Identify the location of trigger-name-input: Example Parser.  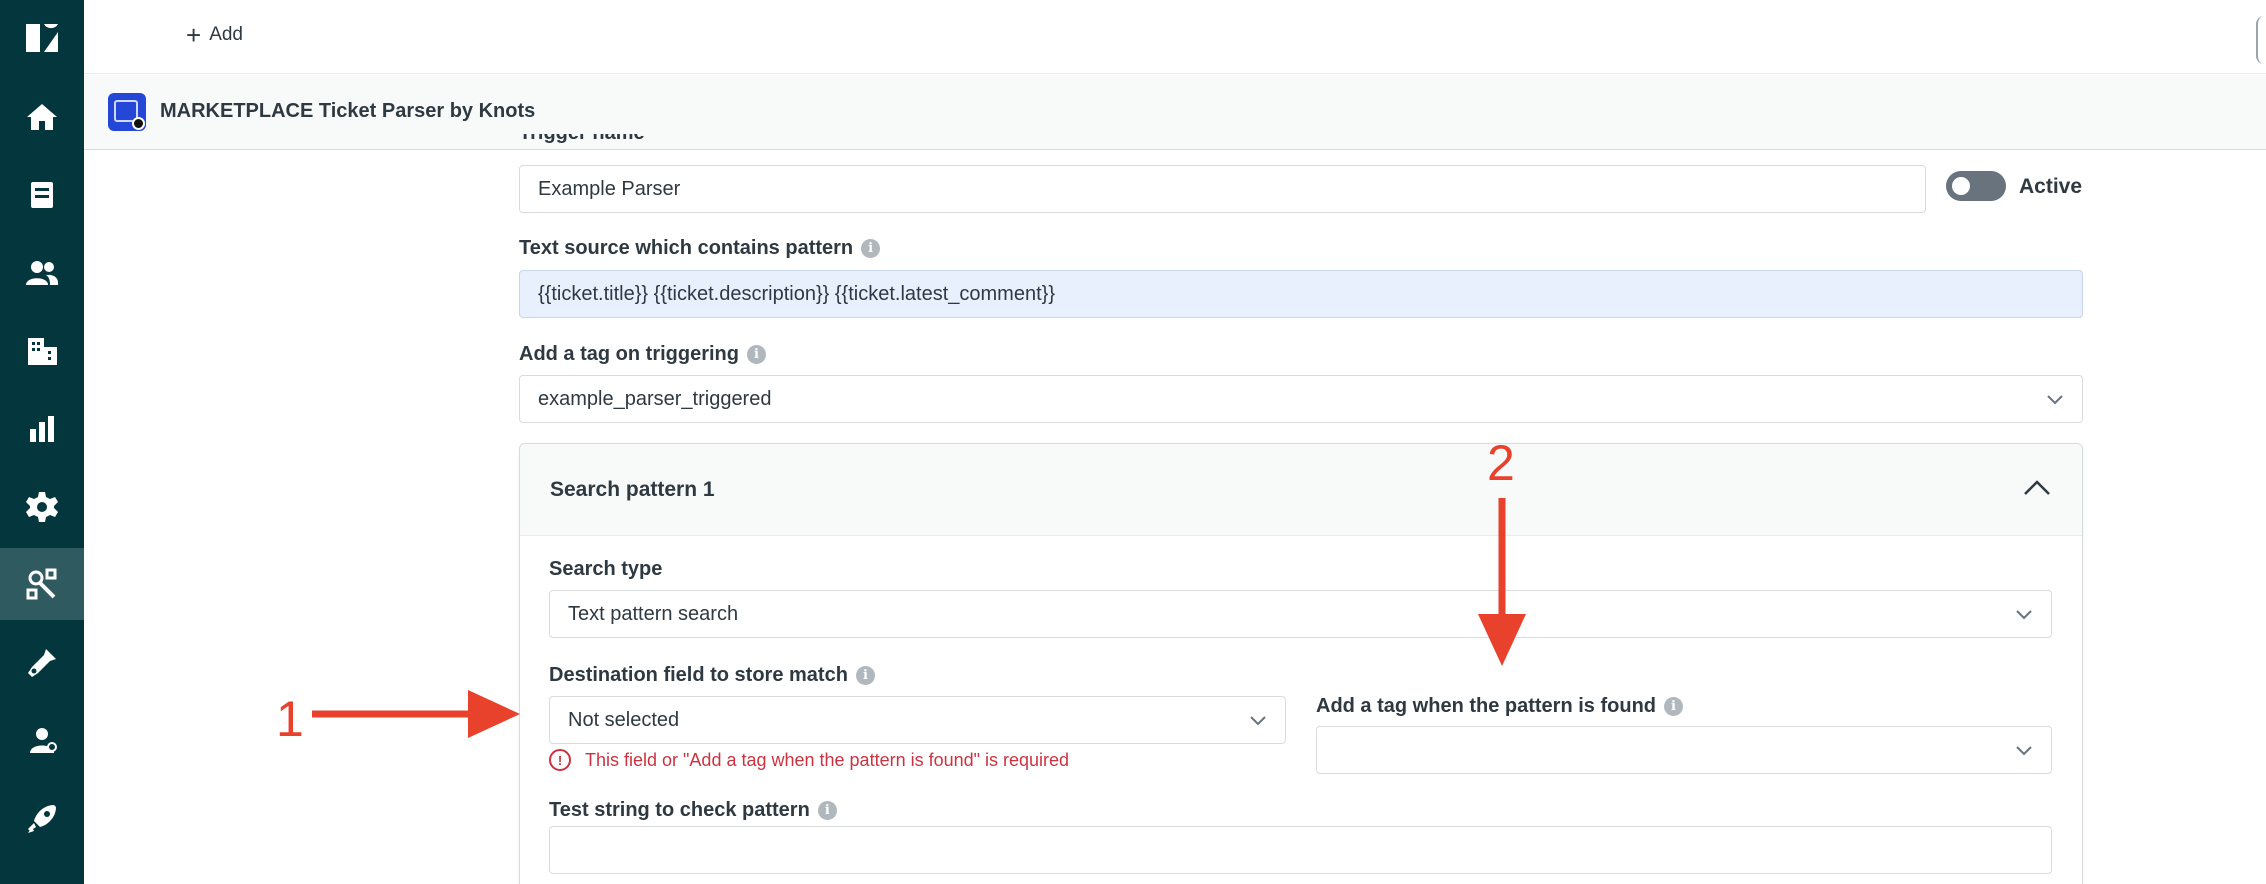
(1222, 189).